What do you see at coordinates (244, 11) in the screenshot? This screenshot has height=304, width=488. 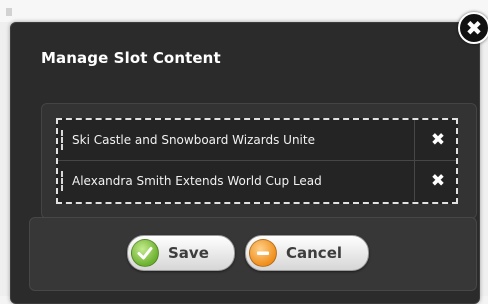 I see `background-strip` at bounding box center [244, 11].